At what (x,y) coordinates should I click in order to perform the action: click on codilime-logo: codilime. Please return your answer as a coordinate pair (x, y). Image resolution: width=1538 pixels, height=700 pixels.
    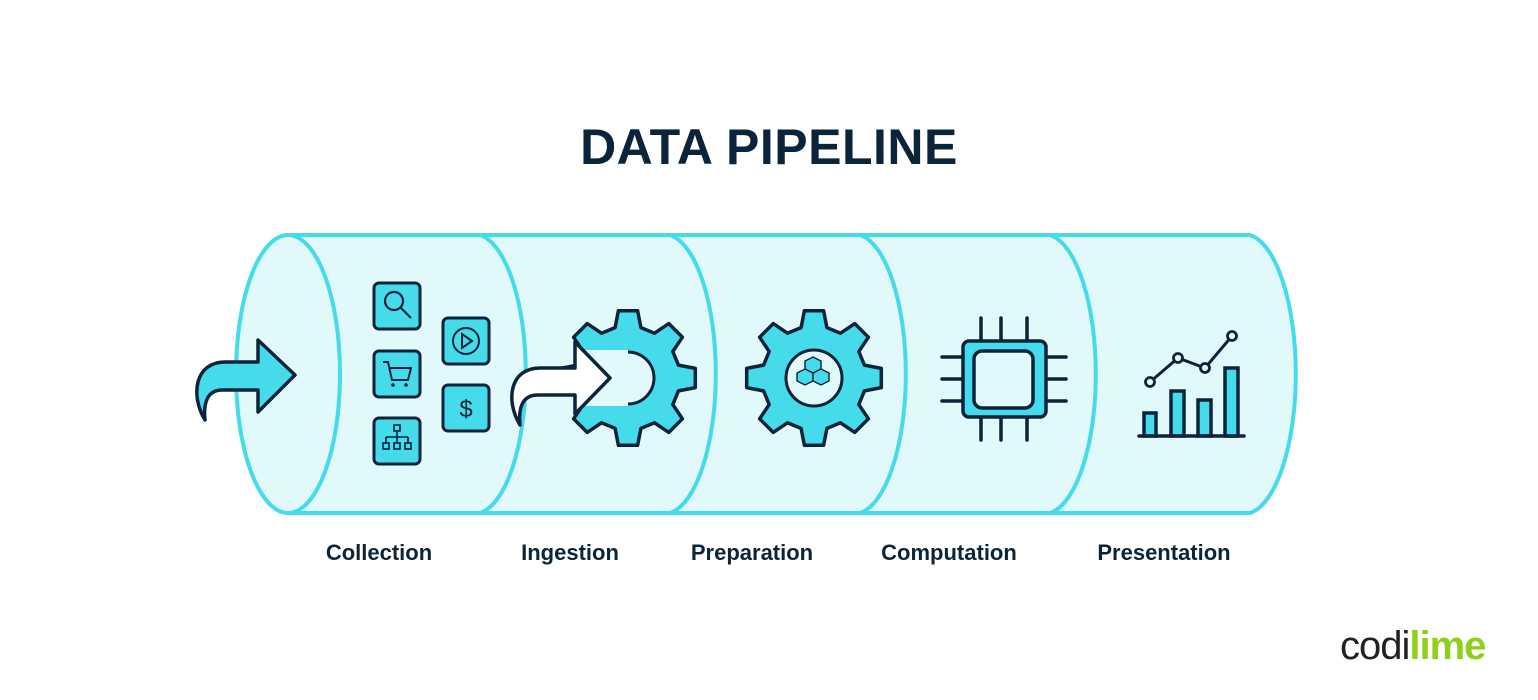
    Looking at the image, I should click on (1413, 646).